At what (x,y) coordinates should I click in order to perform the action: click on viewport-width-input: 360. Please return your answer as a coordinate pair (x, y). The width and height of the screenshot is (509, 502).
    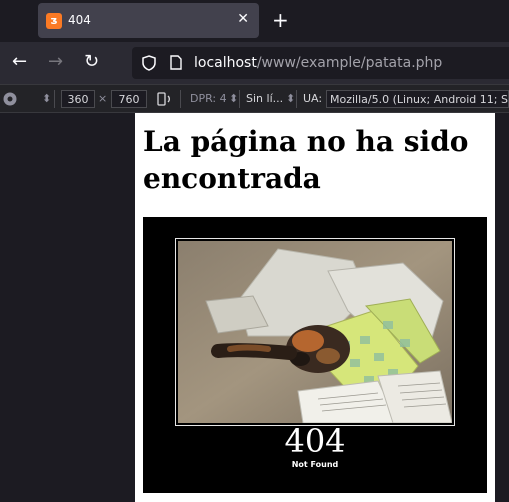
    Looking at the image, I should click on (78, 99).